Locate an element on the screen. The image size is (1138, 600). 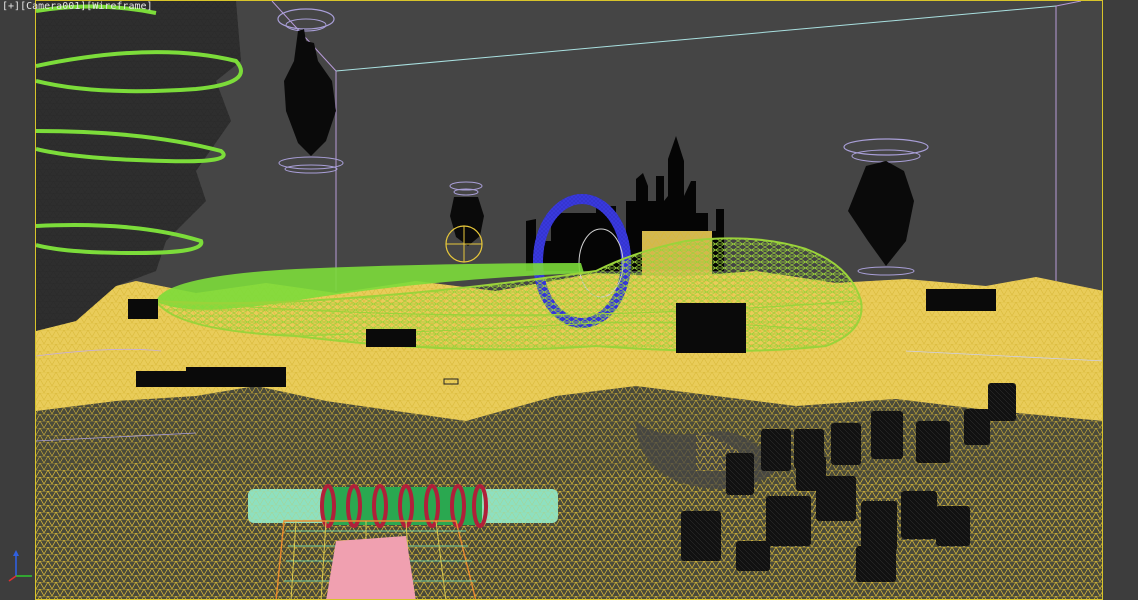
right-panel-strip is located at coordinates (1120, 300).